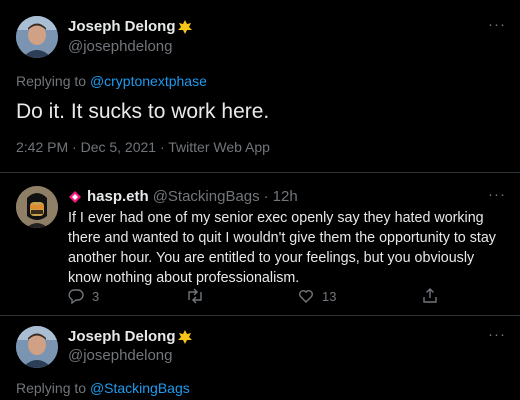 The height and width of the screenshot is (400, 520). I want to click on reply-icon, so click(76, 296).